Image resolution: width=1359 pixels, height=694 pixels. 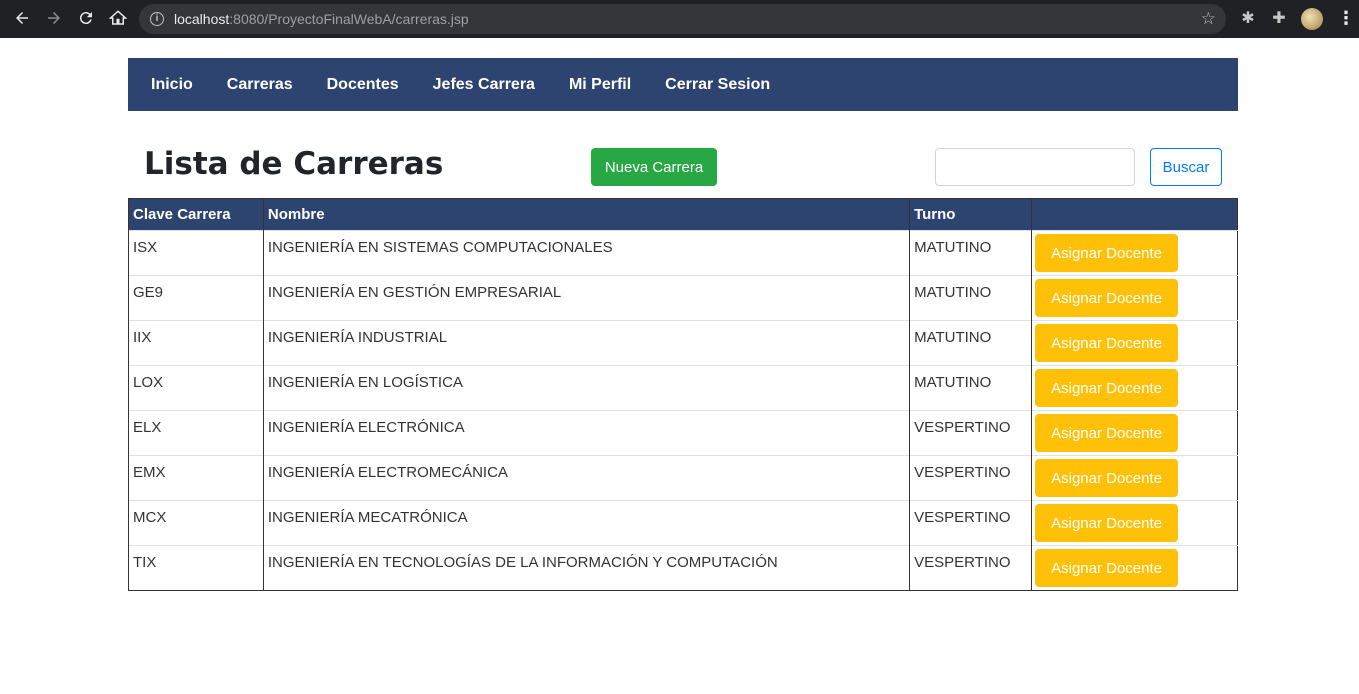 What do you see at coordinates (196, 253) in the screenshot?
I see `cell-clave: ISX` at bounding box center [196, 253].